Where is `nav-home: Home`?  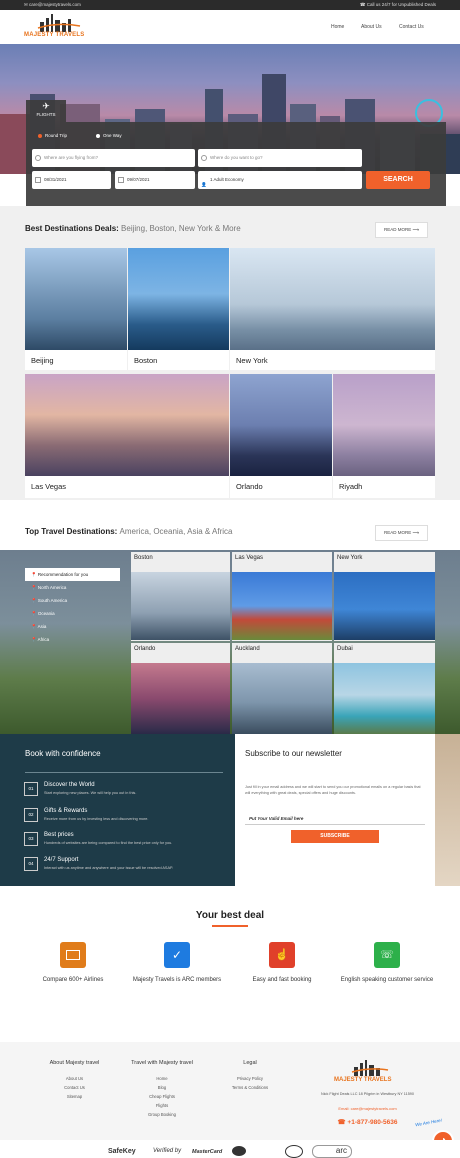
nav-home: Home is located at coordinates (337, 27).